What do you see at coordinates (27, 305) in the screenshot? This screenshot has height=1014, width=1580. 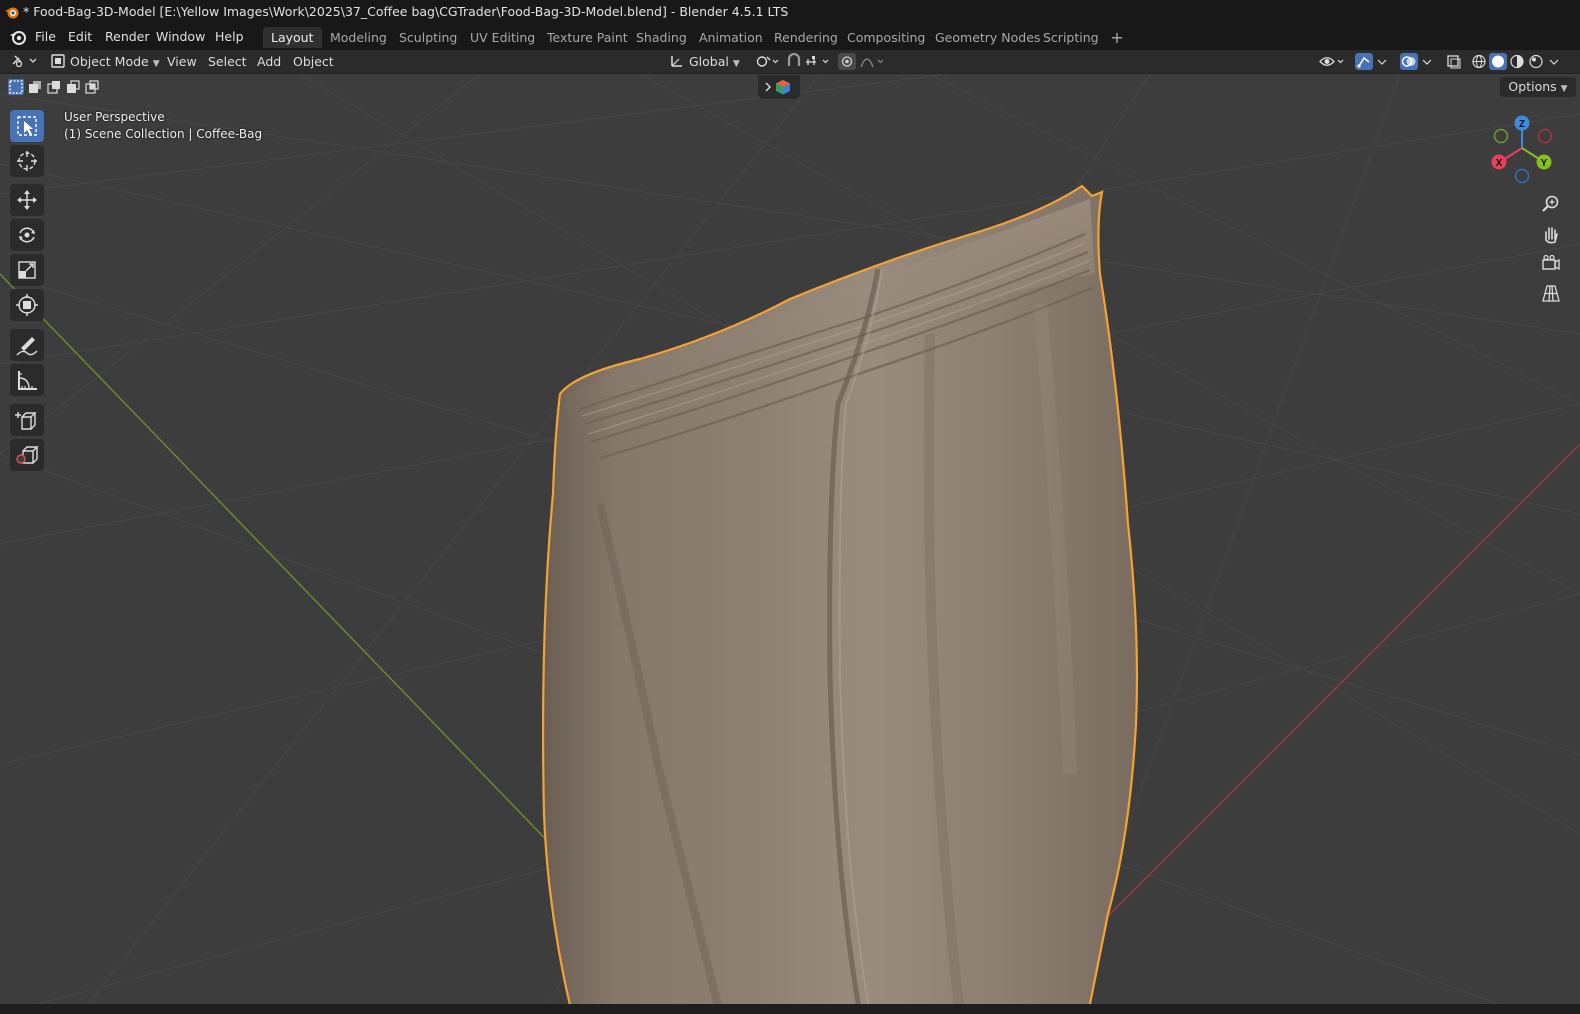 I see `tool-transform` at bounding box center [27, 305].